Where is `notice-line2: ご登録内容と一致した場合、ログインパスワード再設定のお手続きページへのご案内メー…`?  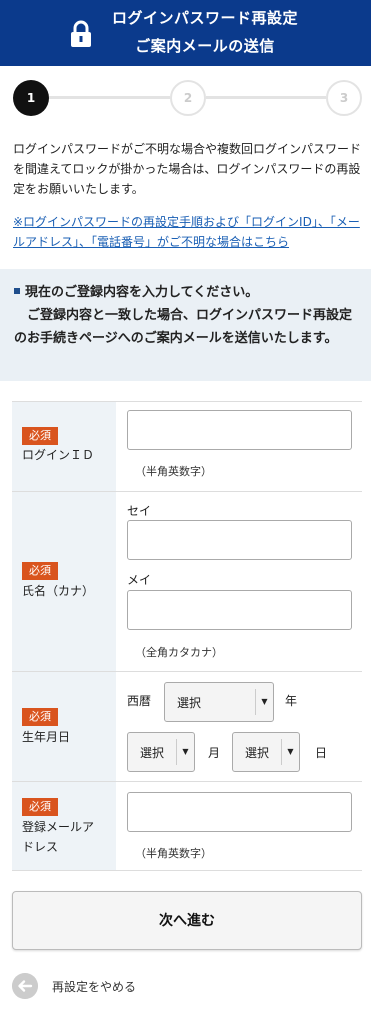 notice-line2: ご登録内容と一致した場合、ログインパスワード再設定のお手続きページへのご案内メー… is located at coordinates (183, 327).